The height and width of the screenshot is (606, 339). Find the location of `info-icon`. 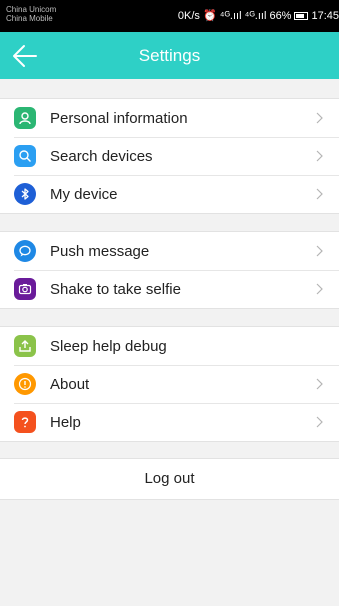

info-icon is located at coordinates (25, 384).